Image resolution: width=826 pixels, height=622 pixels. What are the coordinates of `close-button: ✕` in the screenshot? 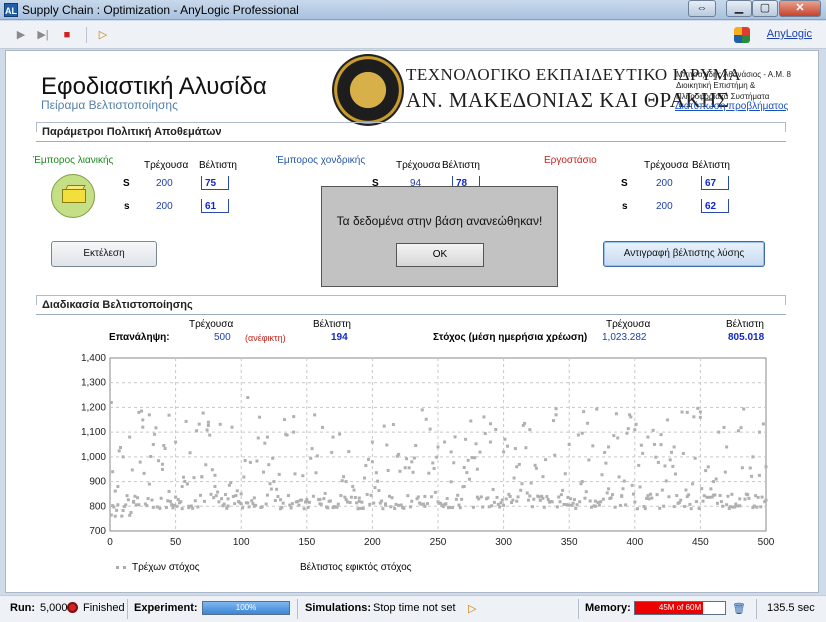 It's located at (800, 8).